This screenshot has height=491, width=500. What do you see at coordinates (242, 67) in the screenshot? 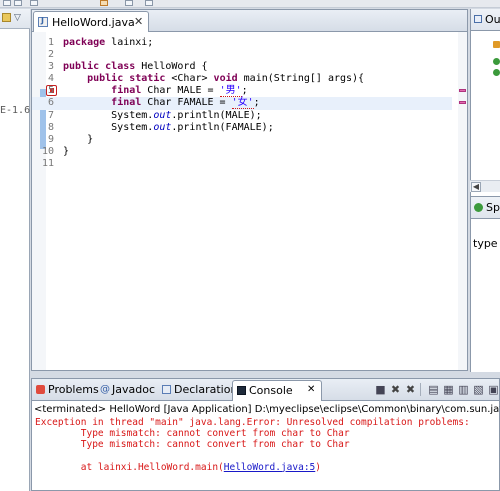
I see `code-line: 3 public class HelloWord {` at bounding box center [242, 67].